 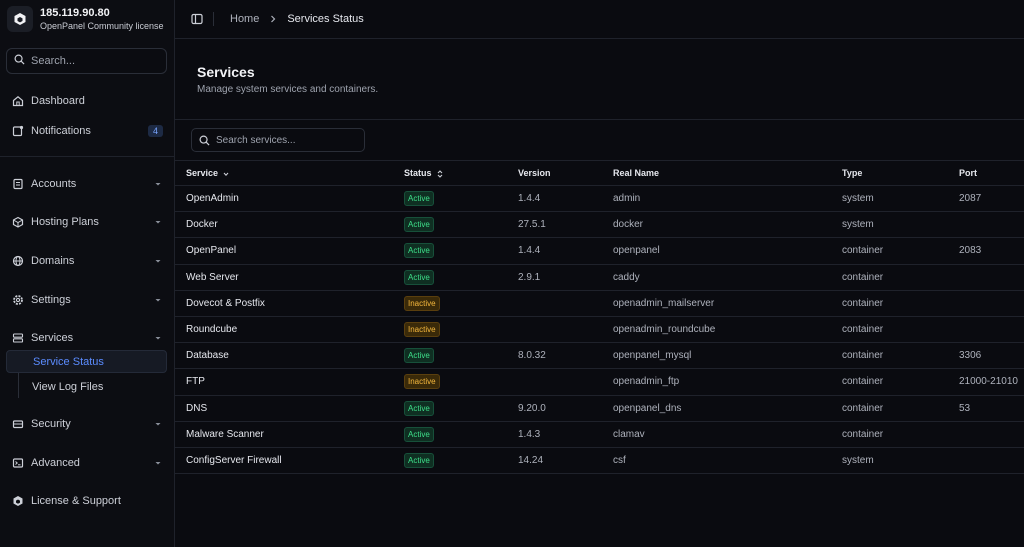 I want to click on sidebar-item-domains: Domains, so click(x=87, y=261).